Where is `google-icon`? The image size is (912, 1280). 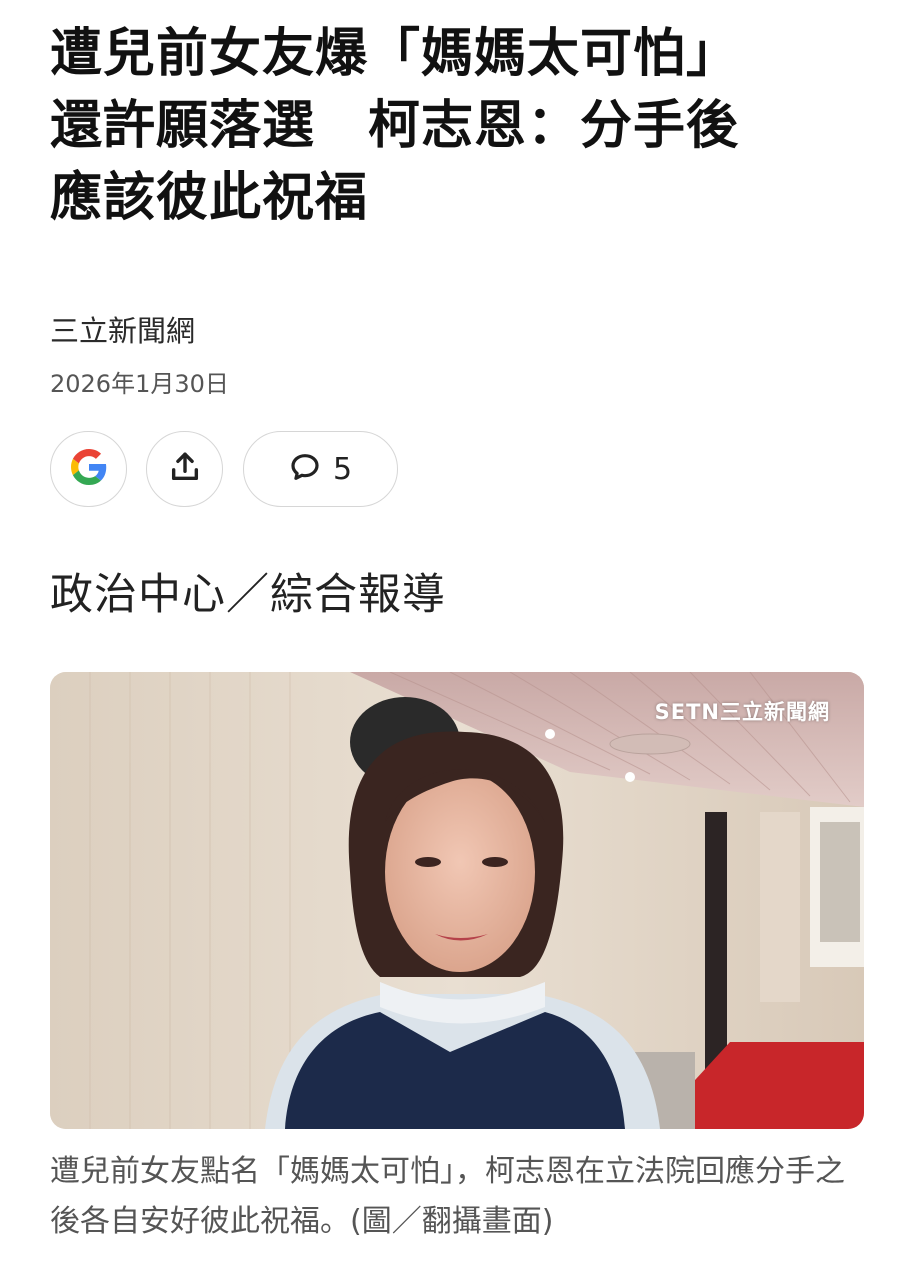 google-icon is located at coordinates (88, 469).